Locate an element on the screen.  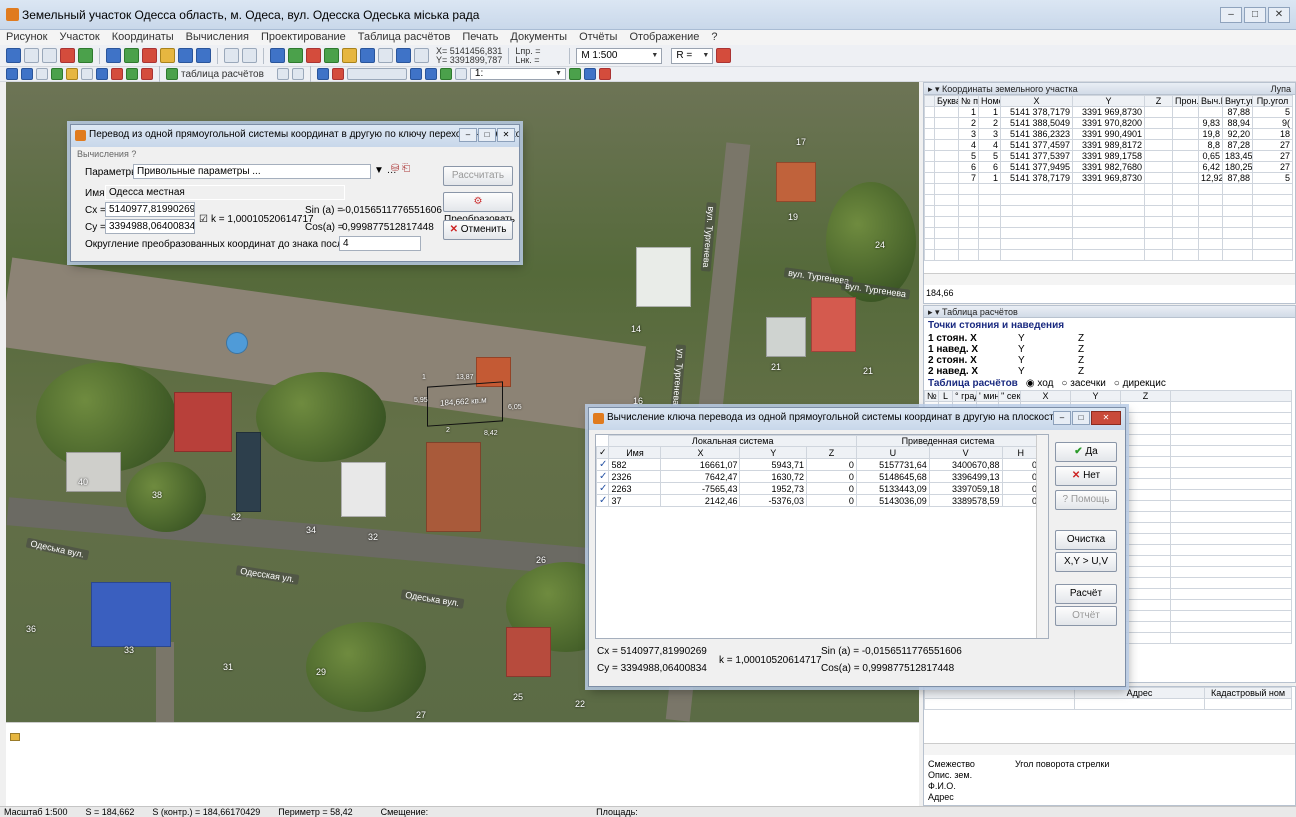
col-header: Буква is located at coordinates (946, 101).